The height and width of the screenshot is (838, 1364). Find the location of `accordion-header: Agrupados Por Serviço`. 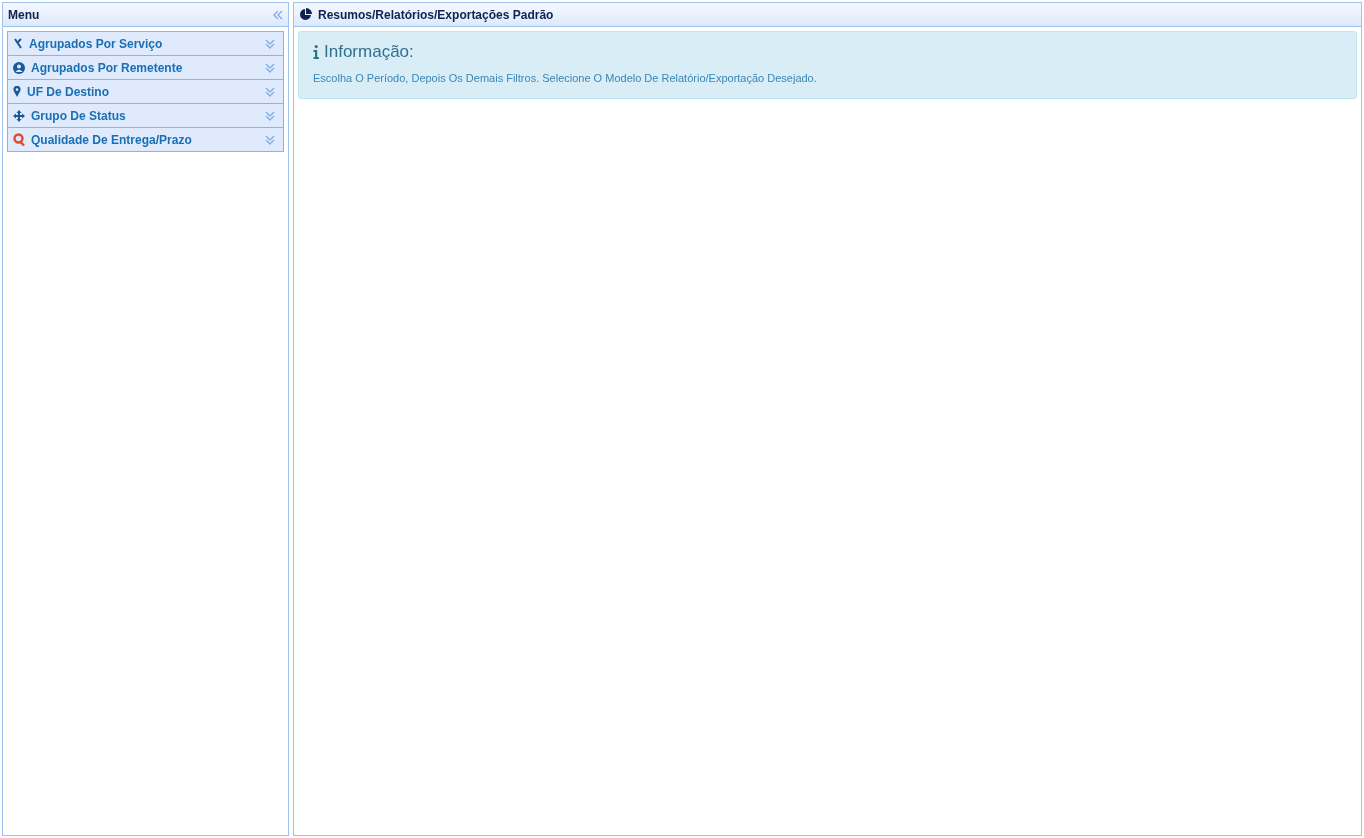

accordion-header: Agrupados Por Serviço is located at coordinates (145, 43).